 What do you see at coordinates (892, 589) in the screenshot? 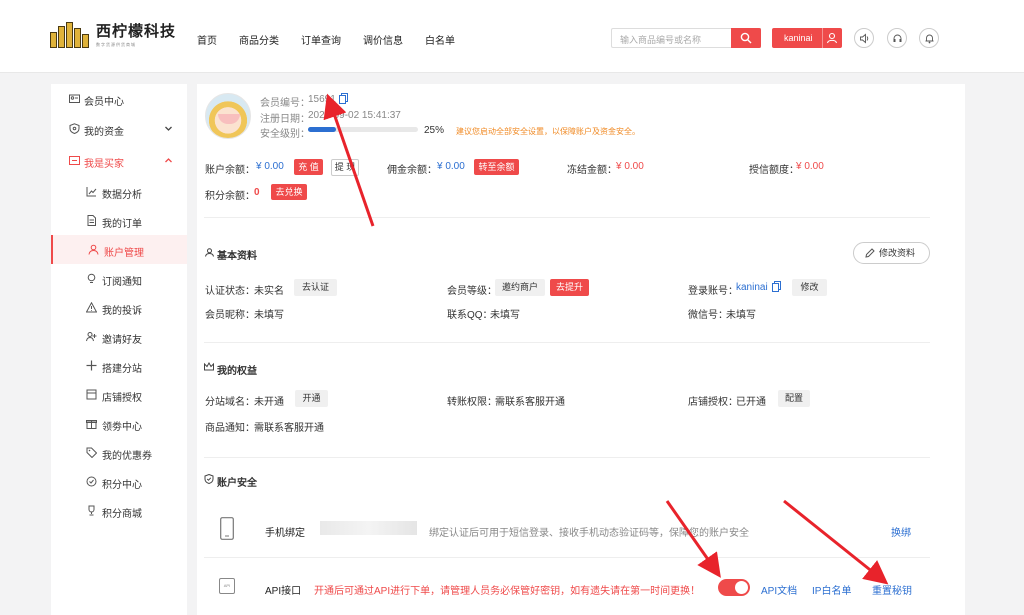
I see `reset-key-link: 重置秘钥` at bounding box center [892, 589].